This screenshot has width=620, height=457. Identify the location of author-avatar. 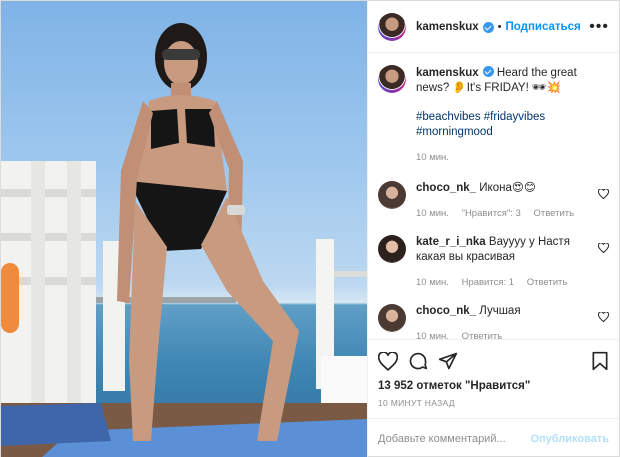
(392, 26).